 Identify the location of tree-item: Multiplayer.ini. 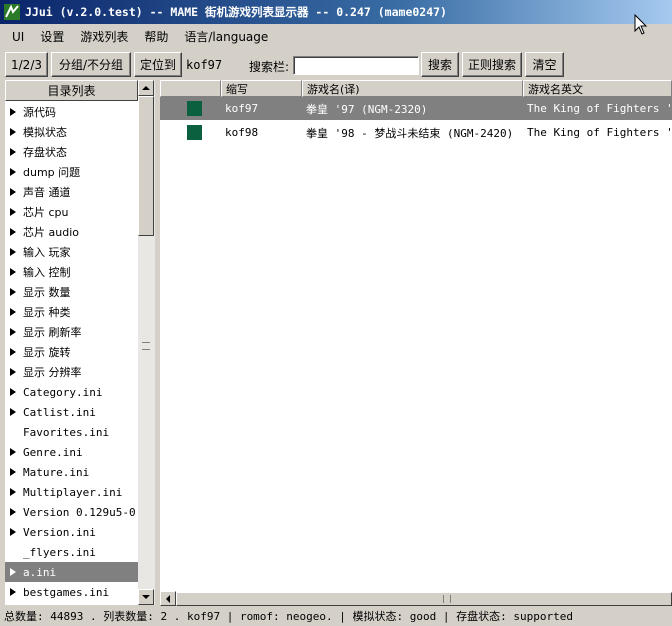
(71, 492).